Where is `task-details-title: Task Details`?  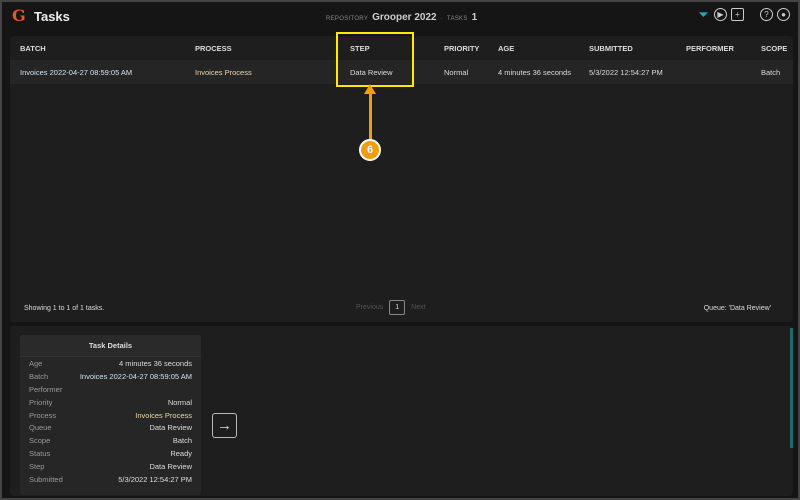
task-details-title: Task Details is located at coordinates (110, 346).